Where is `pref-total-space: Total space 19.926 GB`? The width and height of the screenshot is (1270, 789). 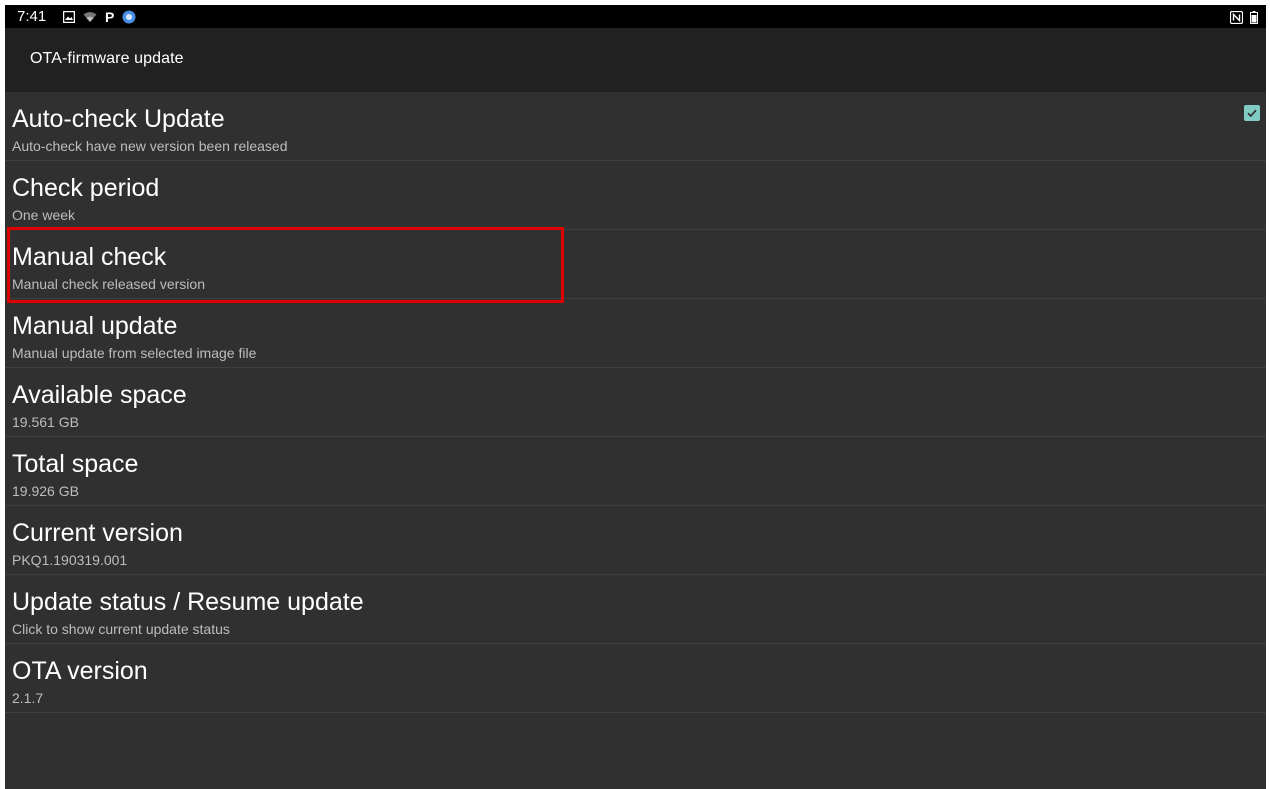
pref-total-space: Total space 19.926 GB is located at coordinates (635, 471).